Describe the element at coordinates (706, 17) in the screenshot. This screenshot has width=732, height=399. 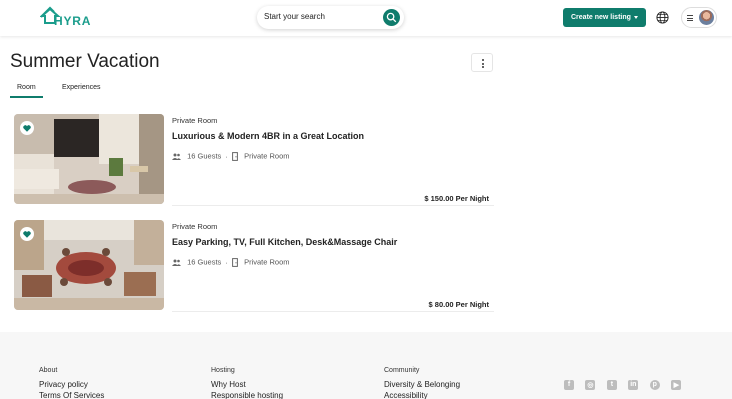
I see `user-avatar` at that location.